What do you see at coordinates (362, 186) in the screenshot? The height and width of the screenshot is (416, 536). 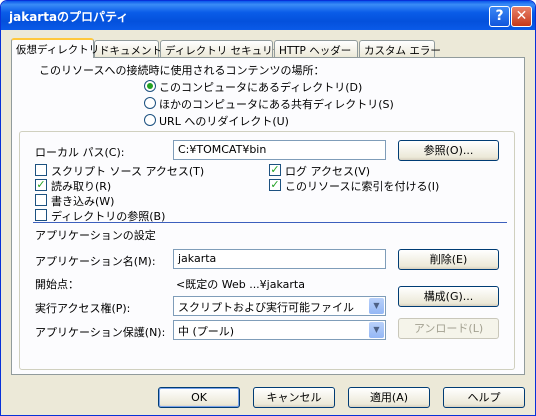 I see `checkbox-index-resource-label: このリソースに索引を付ける(I)` at bounding box center [362, 186].